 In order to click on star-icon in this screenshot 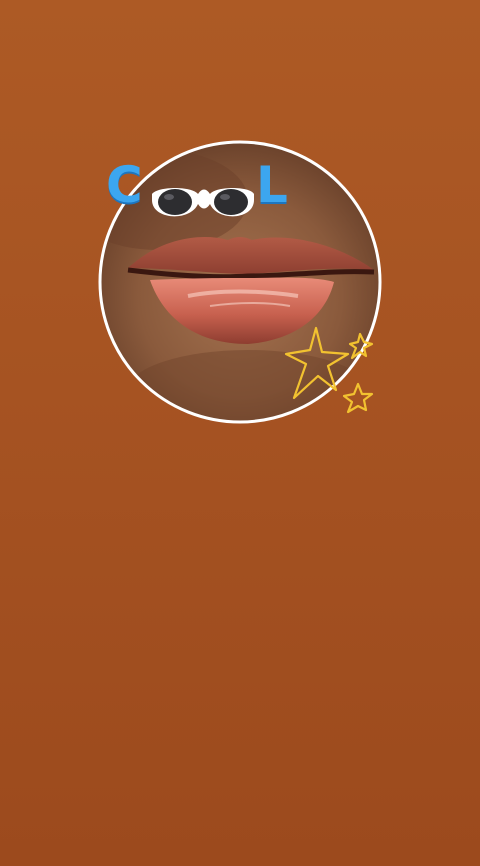, I will do `click(329, 370)`.